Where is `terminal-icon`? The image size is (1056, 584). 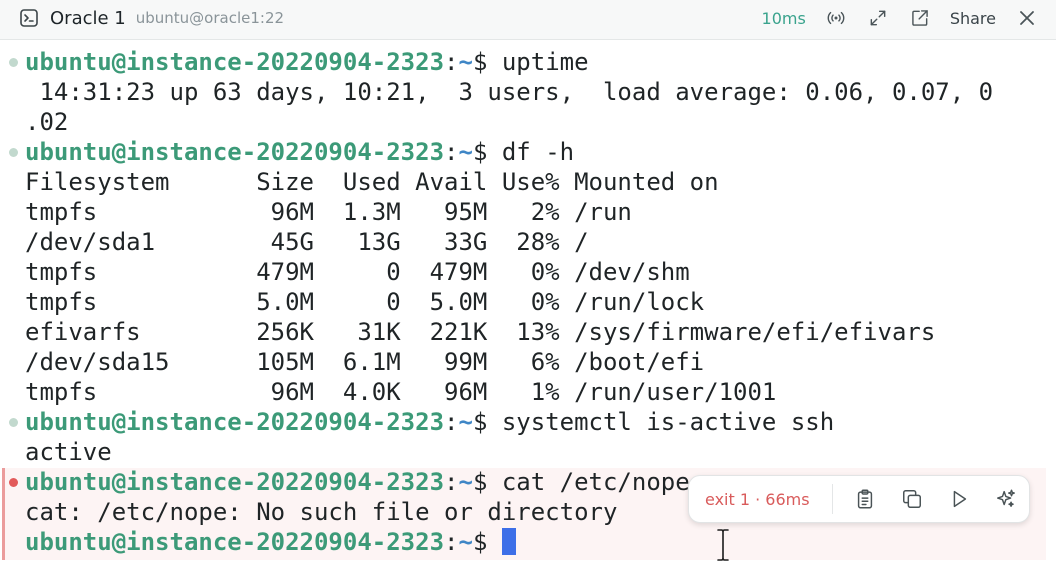
terminal-icon is located at coordinates (29, 18).